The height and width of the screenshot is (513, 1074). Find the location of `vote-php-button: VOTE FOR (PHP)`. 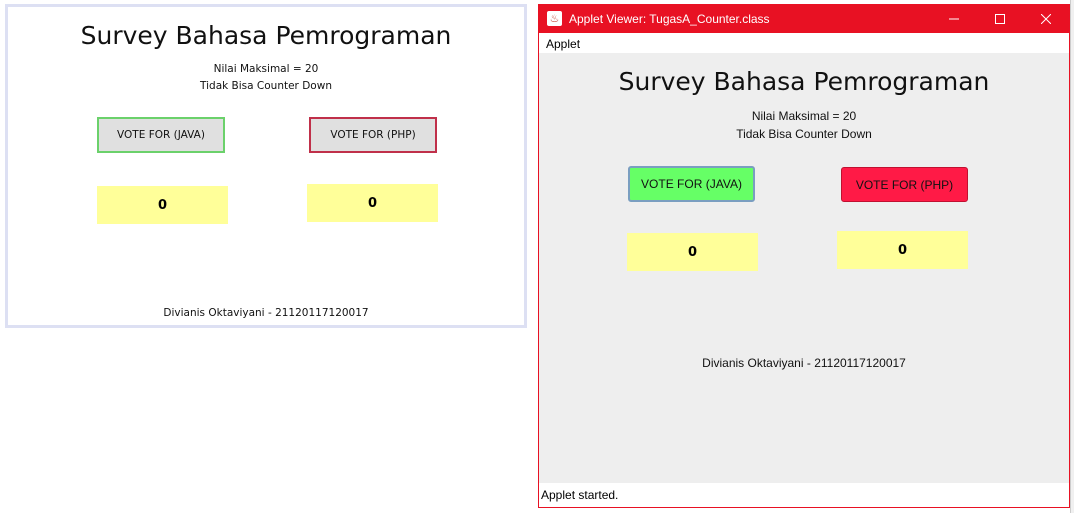

vote-php-button: VOTE FOR (PHP) is located at coordinates (904, 184).